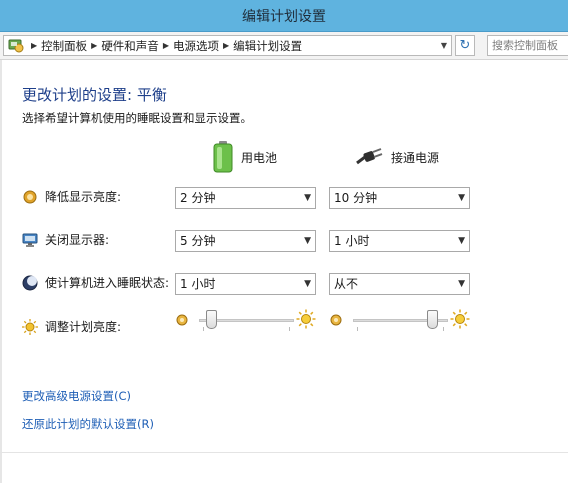  What do you see at coordinates (83, 327) in the screenshot?
I see `setting-label-brightness: 调整计划亮度:` at bounding box center [83, 327].